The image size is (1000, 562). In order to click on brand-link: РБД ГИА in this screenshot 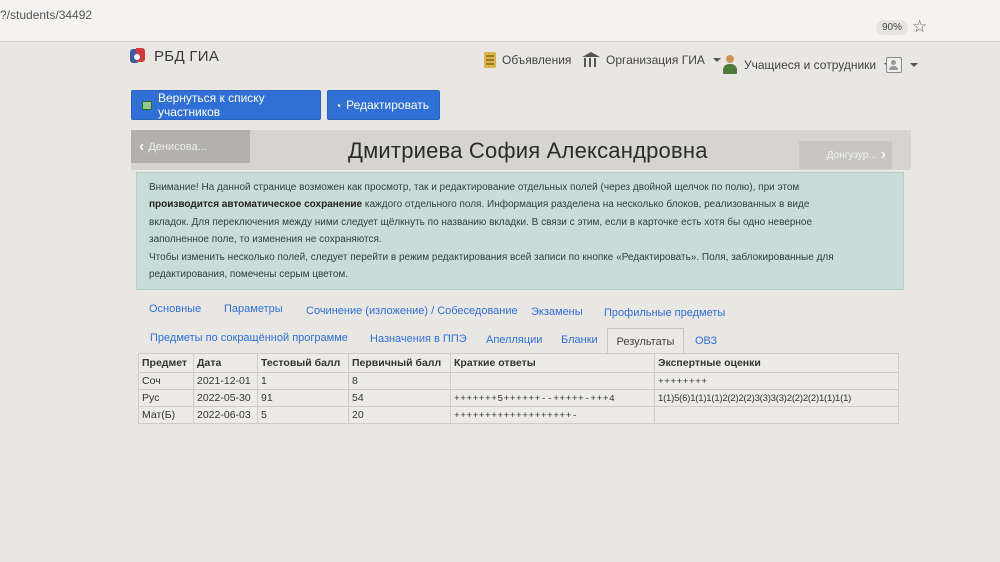, I will do `click(173, 56)`.